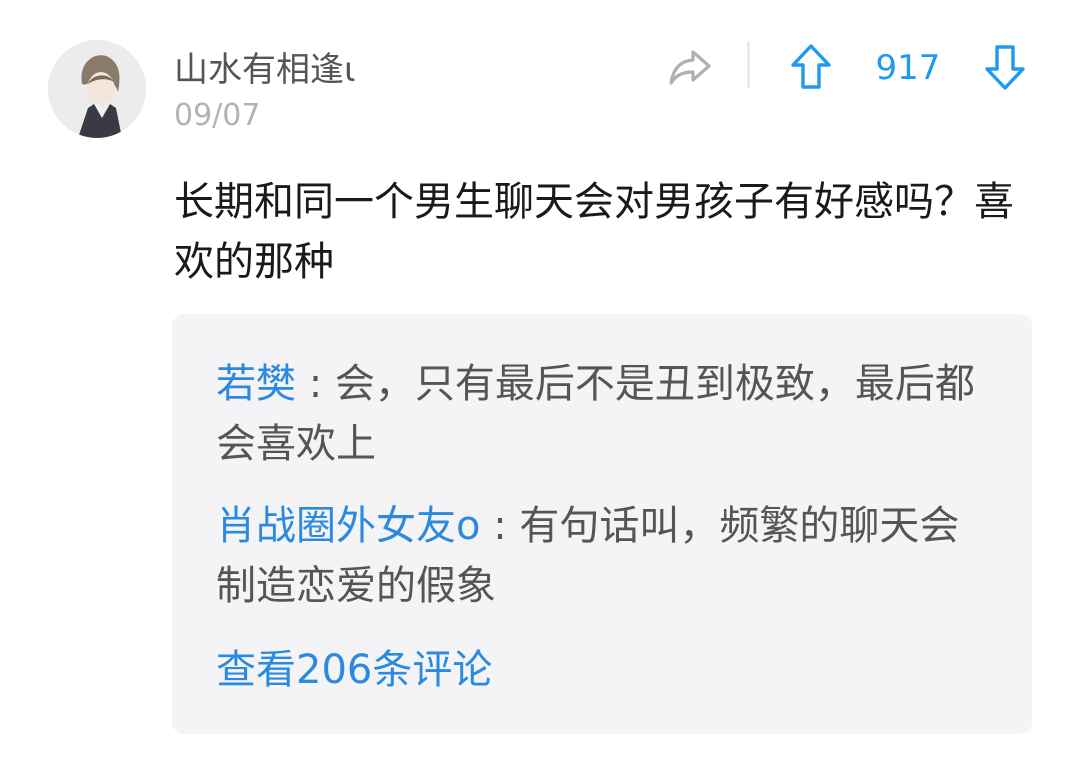 This screenshot has height=764, width=1080. Describe the element at coordinates (908, 68) in the screenshot. I see `vote-count: 917` at that location.